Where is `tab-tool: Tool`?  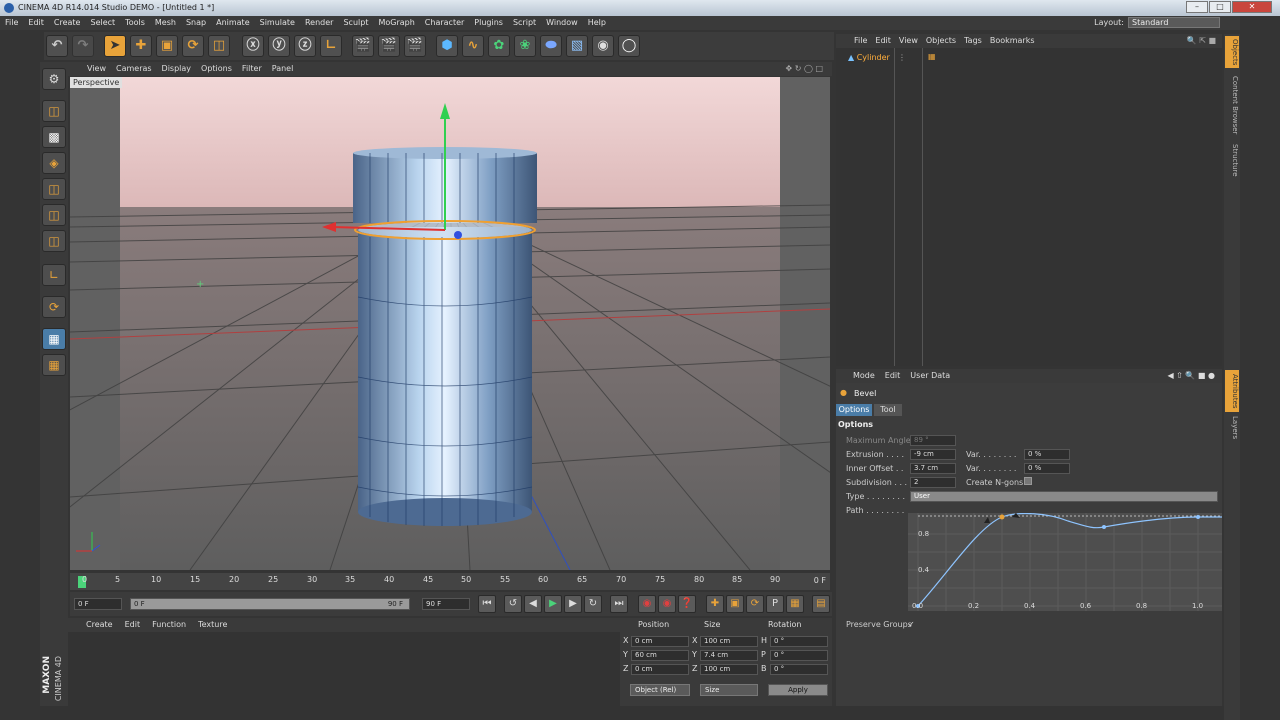 tab-tool: Tool is located at coordinates (888, 410).